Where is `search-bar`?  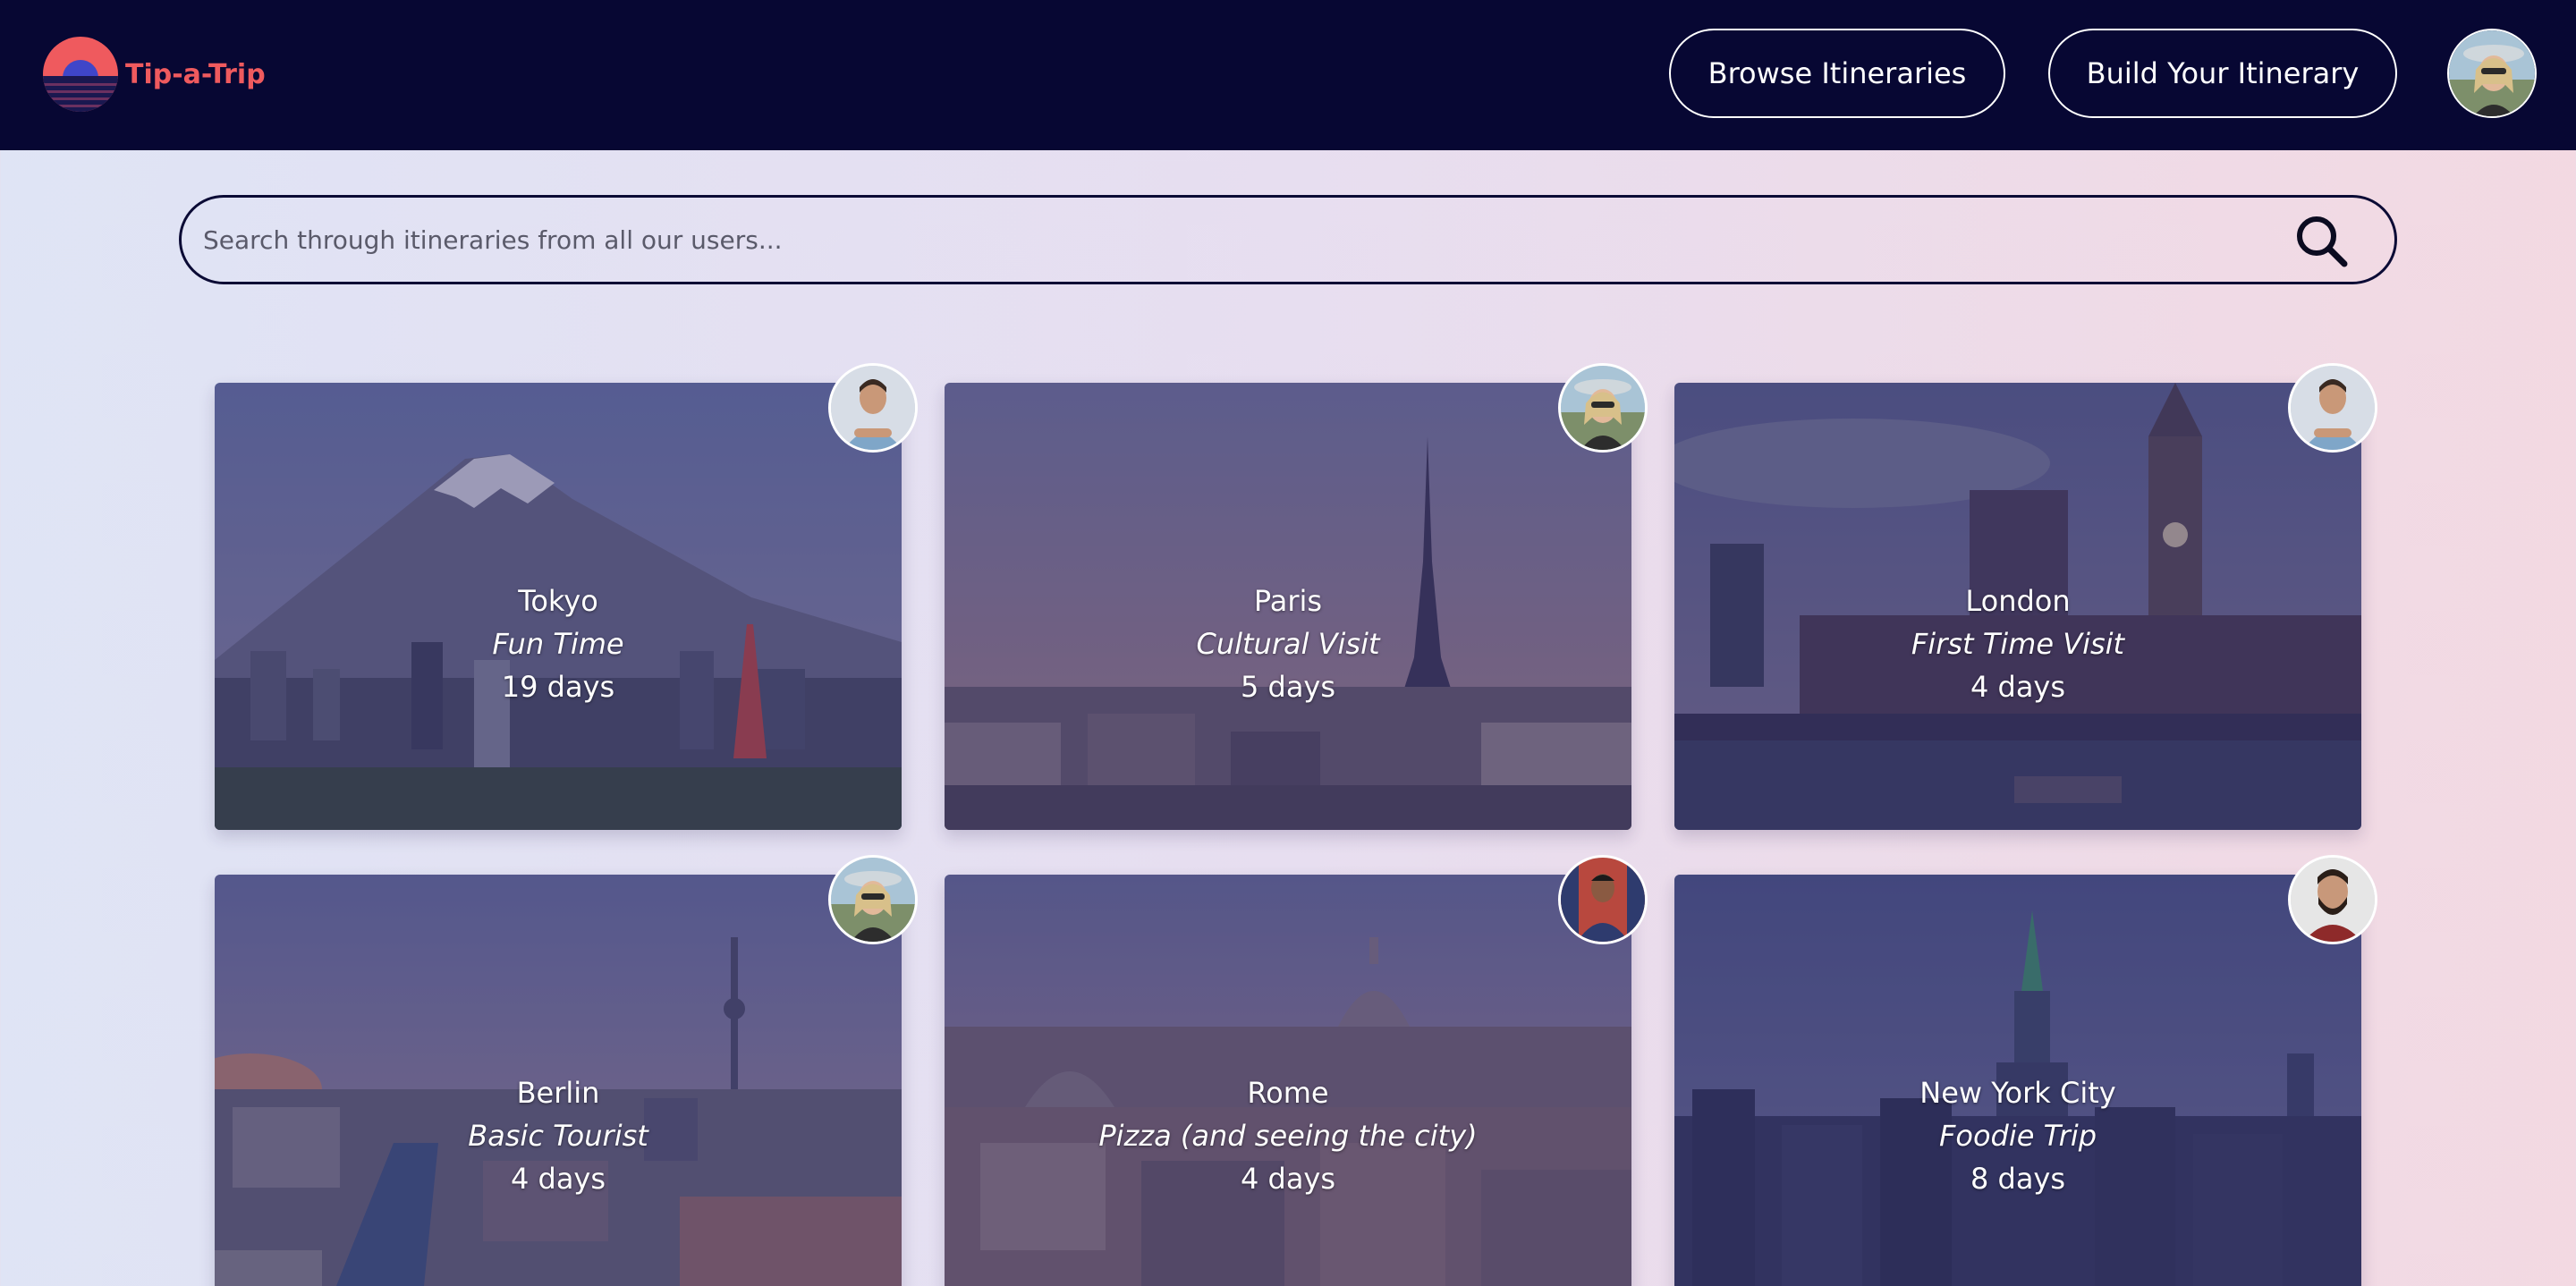
search-bar is located at coordinates (1288, 239).